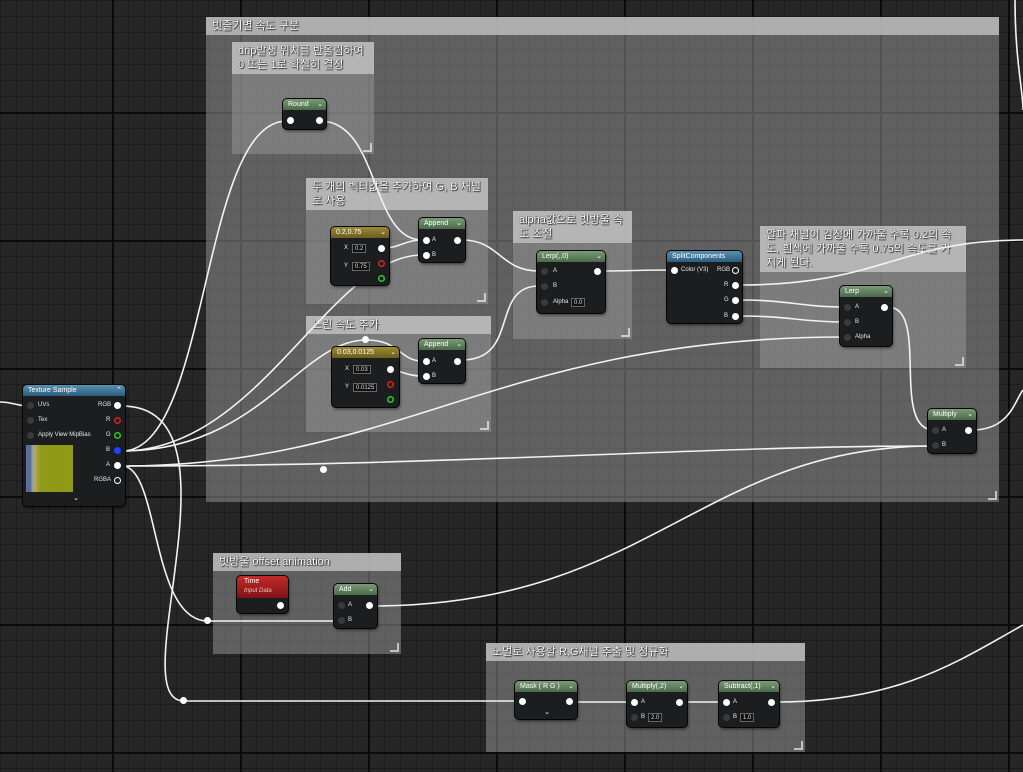 This screenshot has width=1023, height=772. Describe the element at coordinates (655, 717) in the screenshot. I see `b-value-field: 2.0` at that location.